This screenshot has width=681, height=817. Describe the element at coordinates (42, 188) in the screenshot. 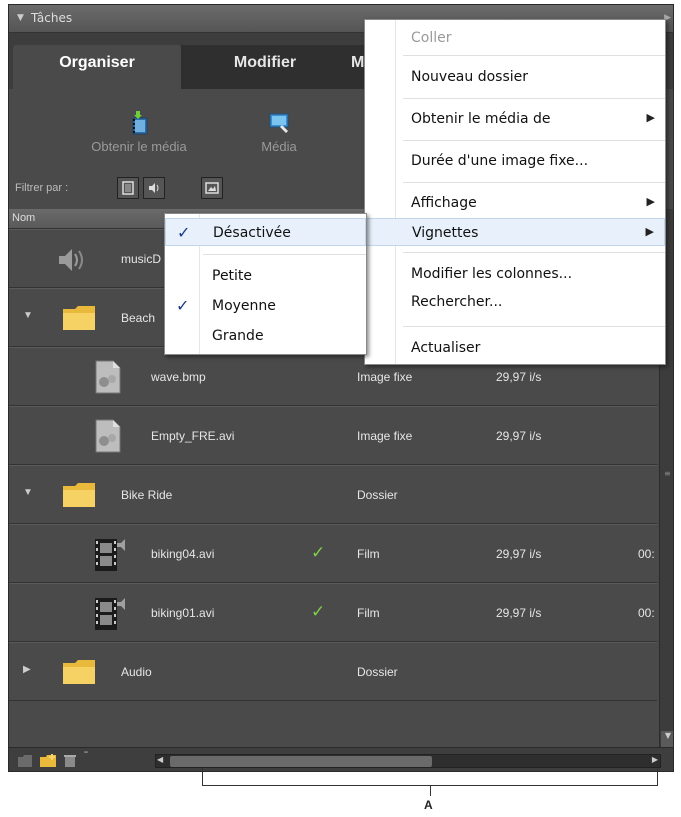

I see `filter-label: Filtrer par :` at that location.